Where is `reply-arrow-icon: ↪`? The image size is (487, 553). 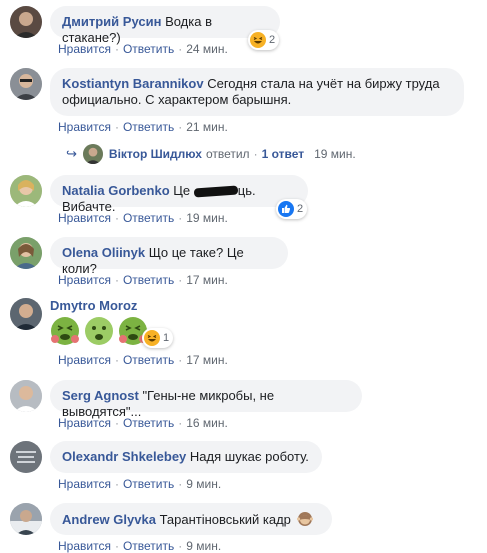
reply-arrow-icon: ↪ is located at coordinates (71, 153).